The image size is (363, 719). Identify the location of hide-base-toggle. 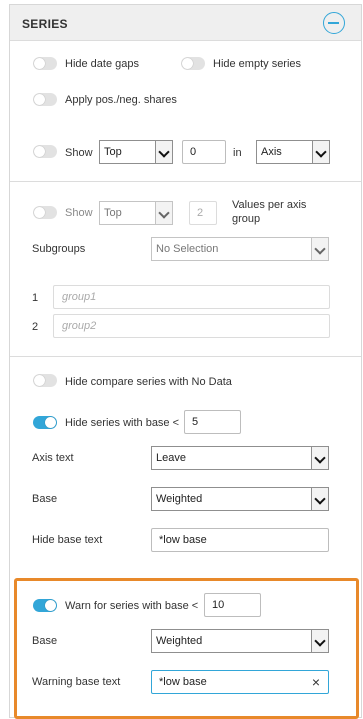
(45, 422).